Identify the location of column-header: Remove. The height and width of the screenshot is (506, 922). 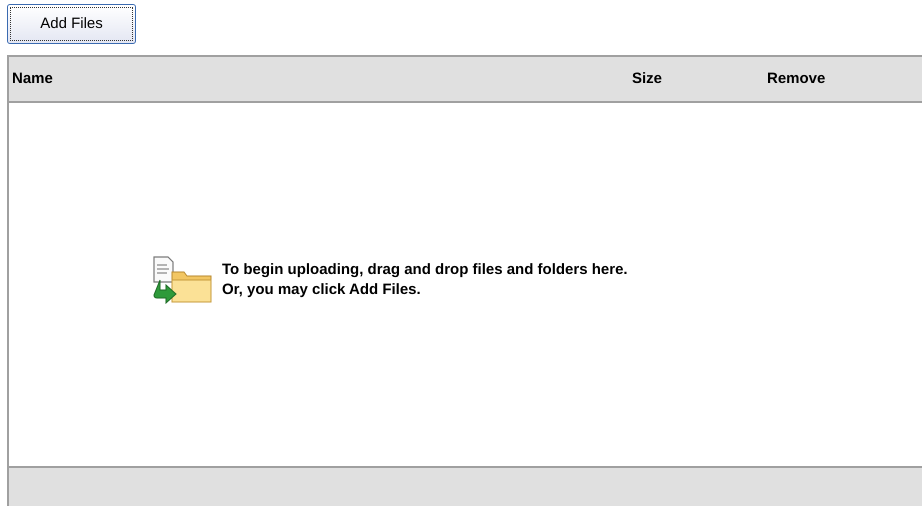
(796, 78).